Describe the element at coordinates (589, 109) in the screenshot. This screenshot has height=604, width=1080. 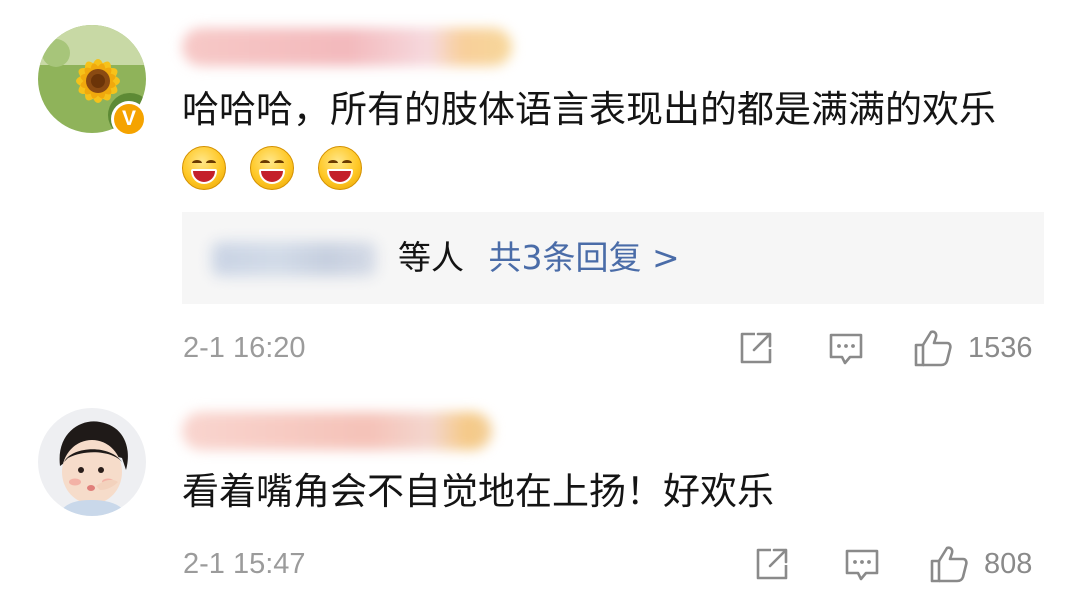
I see `comment-body: 哈哈哈，所有的肢体语言表现出的都是满满的欢乐` at that location.